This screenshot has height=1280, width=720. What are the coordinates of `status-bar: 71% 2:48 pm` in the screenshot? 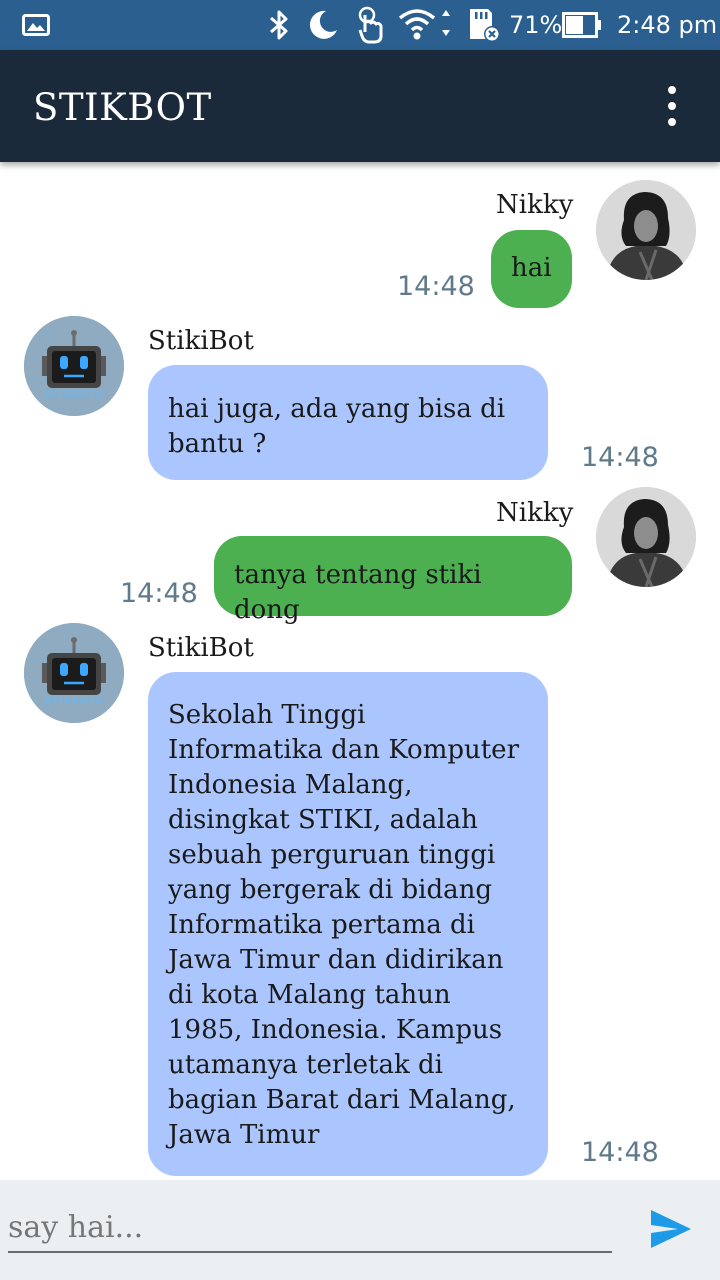 It's located at (360, 25).